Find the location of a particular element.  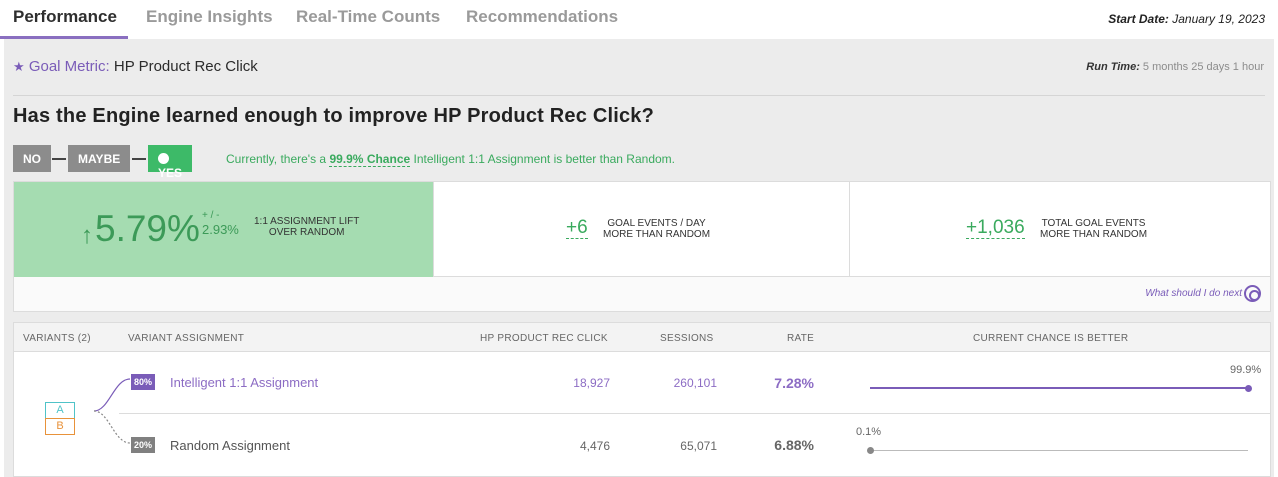

lift-label-line1: 1:1 ASSIGNMENT LIFT is located at coordinates (307, 221).